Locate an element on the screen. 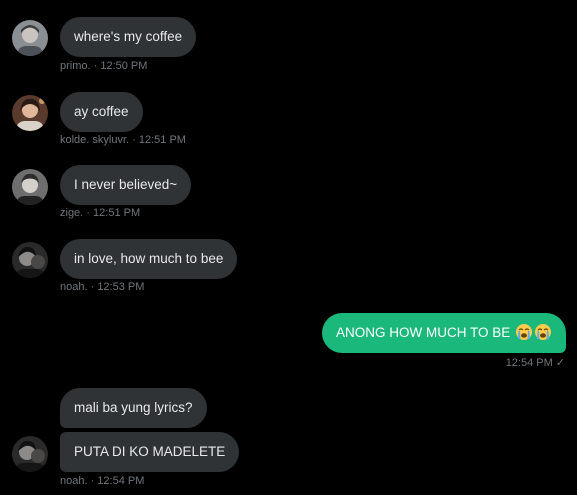 This screenshot has height=495, width=577. own-message-bubble: ANONG HOW MUCH TO BE is located at coordinates (443, 333).